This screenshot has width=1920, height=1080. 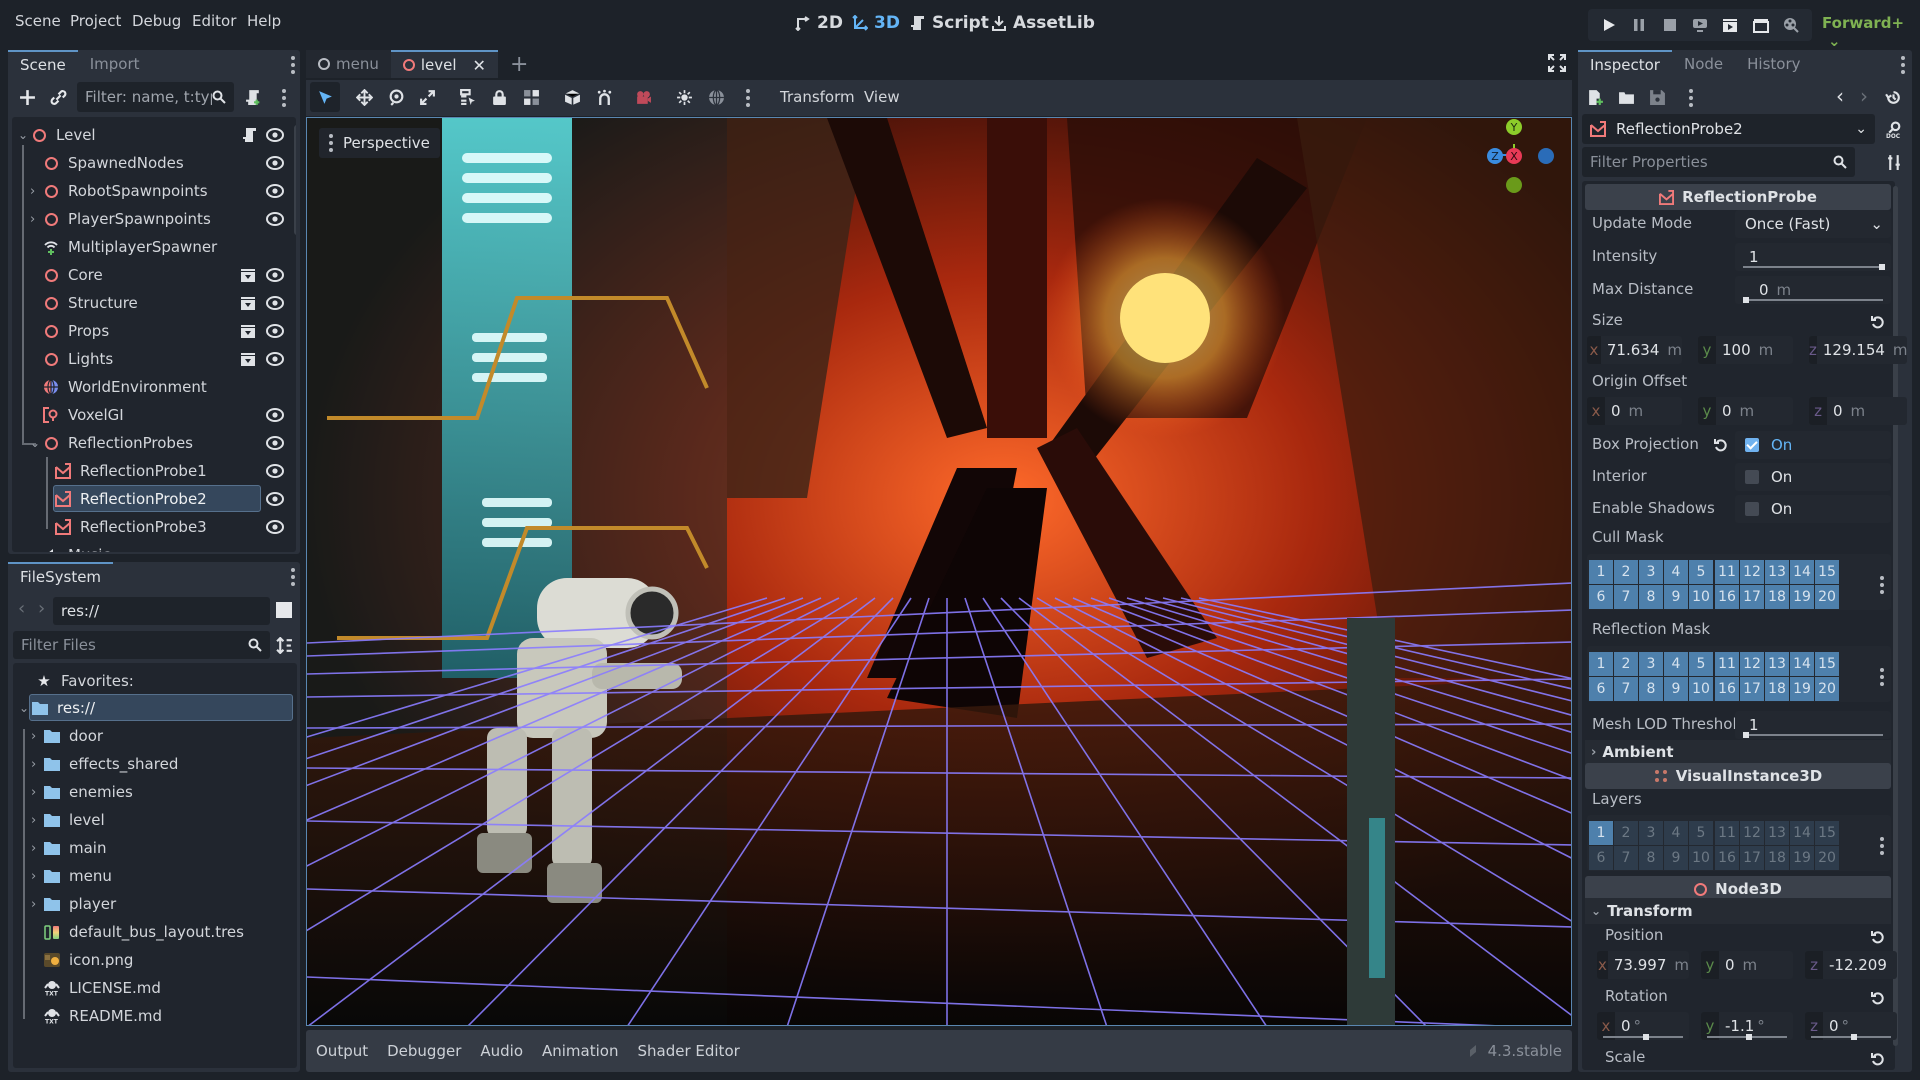 What do you see at coordinates (396, 97) in the screenshot?
I see `rotate-mode-icon` at bounding box center [396, 97].